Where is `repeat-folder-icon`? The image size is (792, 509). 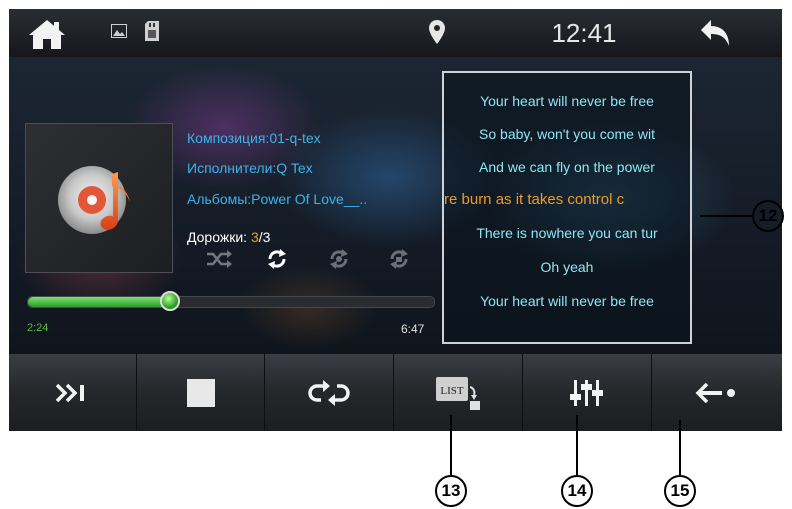
repeat-folder-icon is located at coordinates (399, 261).